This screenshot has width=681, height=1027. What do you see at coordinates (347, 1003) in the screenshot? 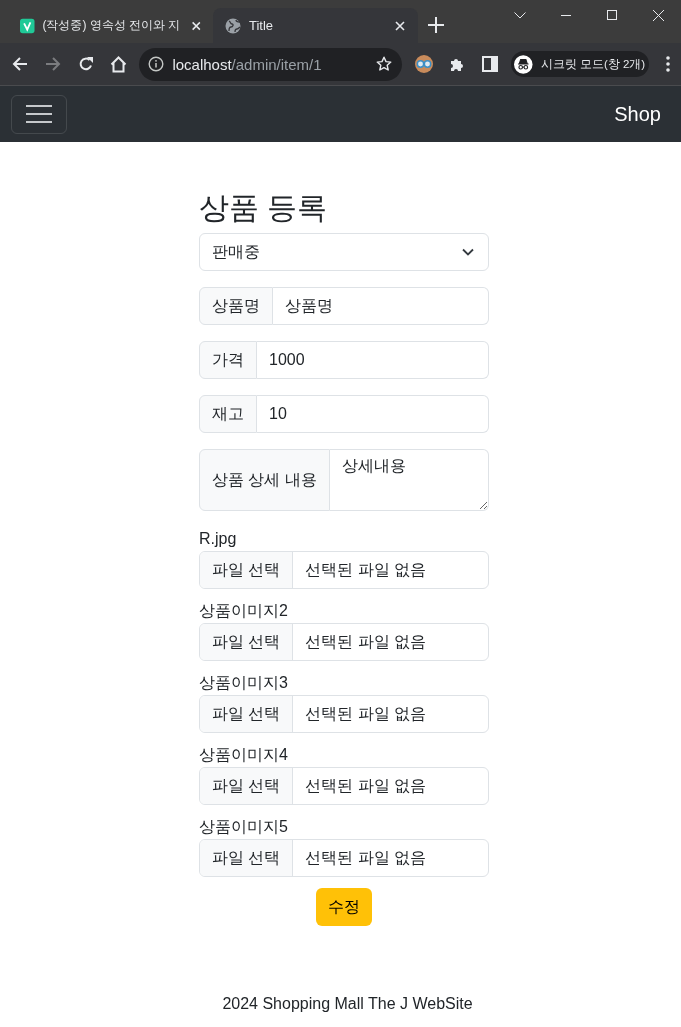
I see `footer-text: 2024 Shopping Mall The J WebSite` at bounding box center [347, 1003].